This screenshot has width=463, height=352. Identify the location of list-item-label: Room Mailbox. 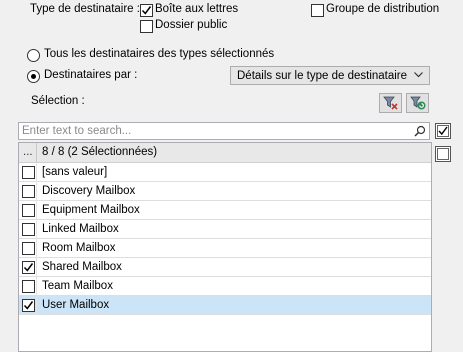
(79, 248).